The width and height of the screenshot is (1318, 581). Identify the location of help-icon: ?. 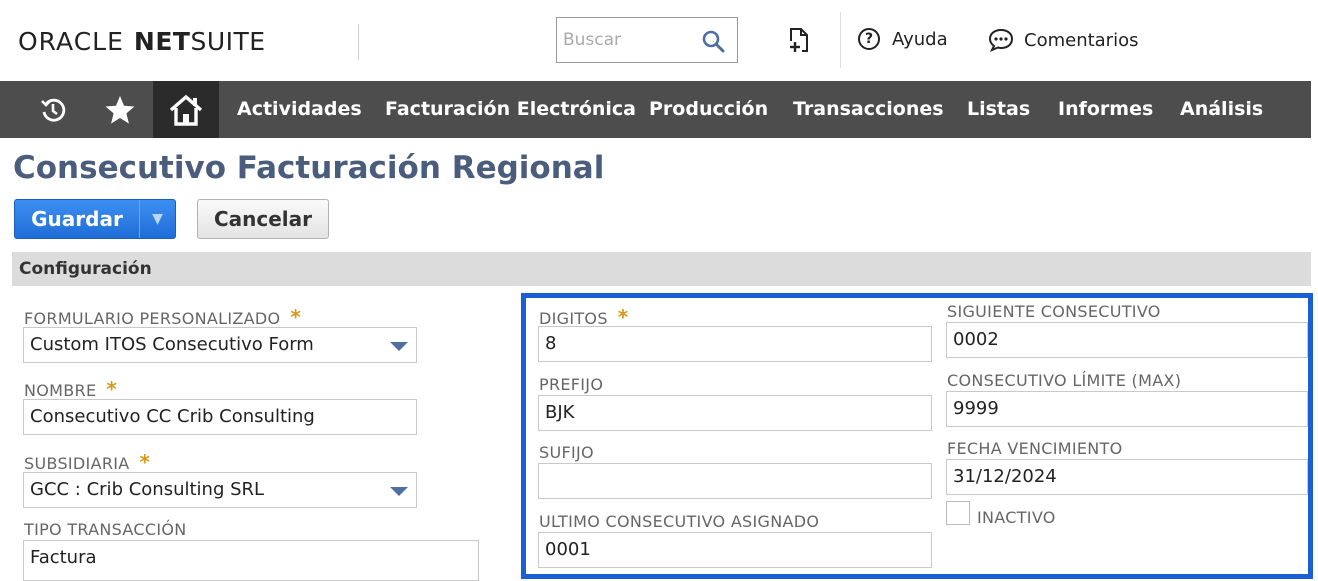
(869, 39).